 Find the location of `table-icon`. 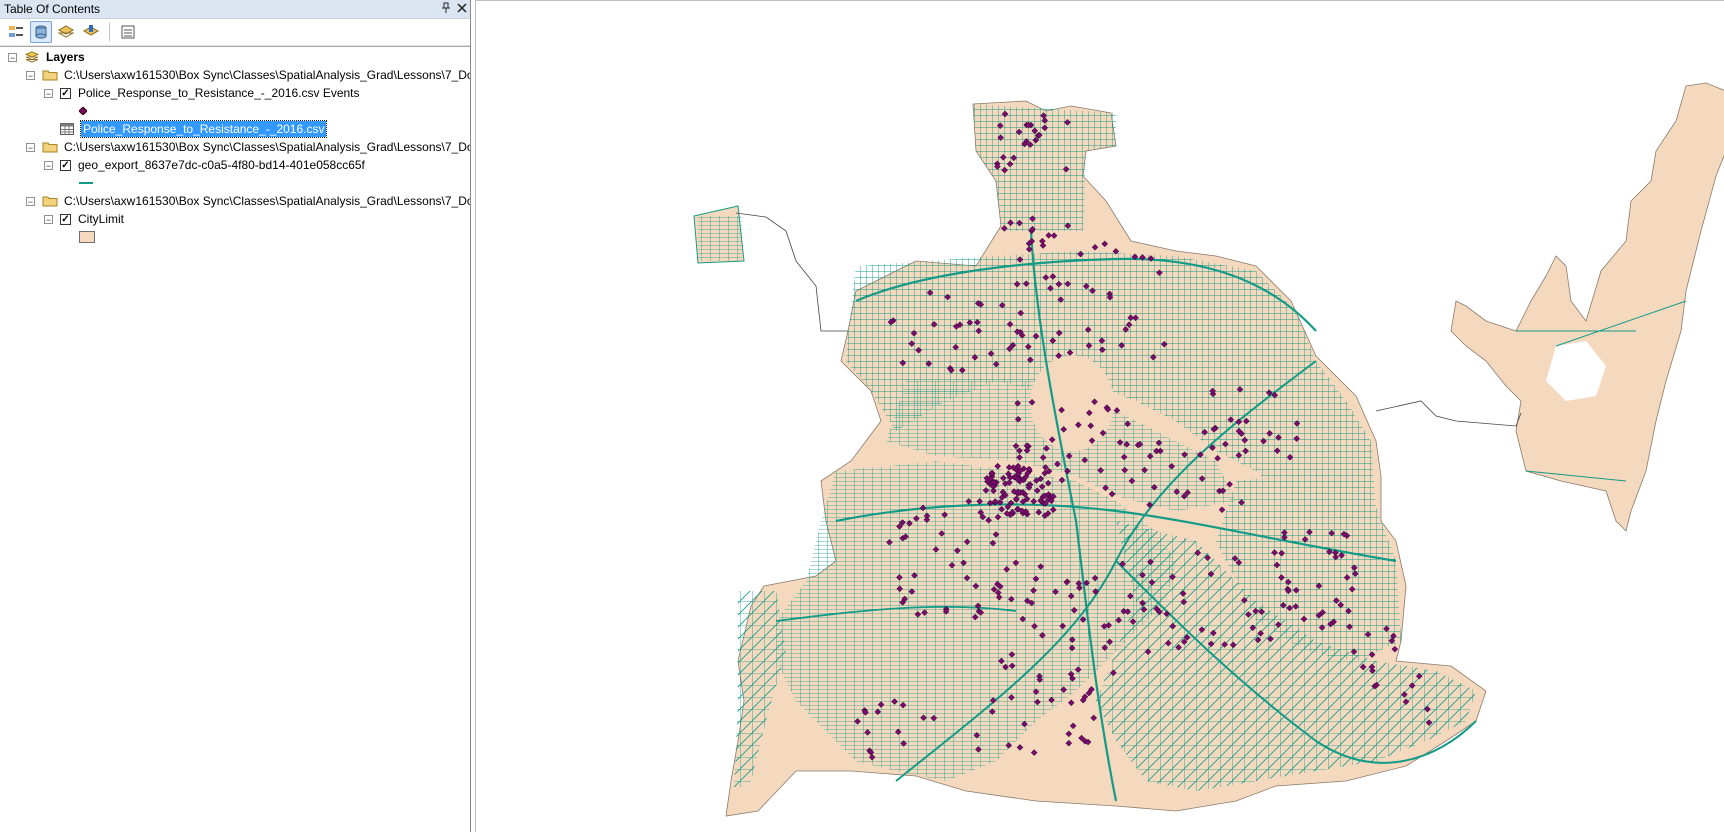

table-icon is located at coordinates (67, 129).